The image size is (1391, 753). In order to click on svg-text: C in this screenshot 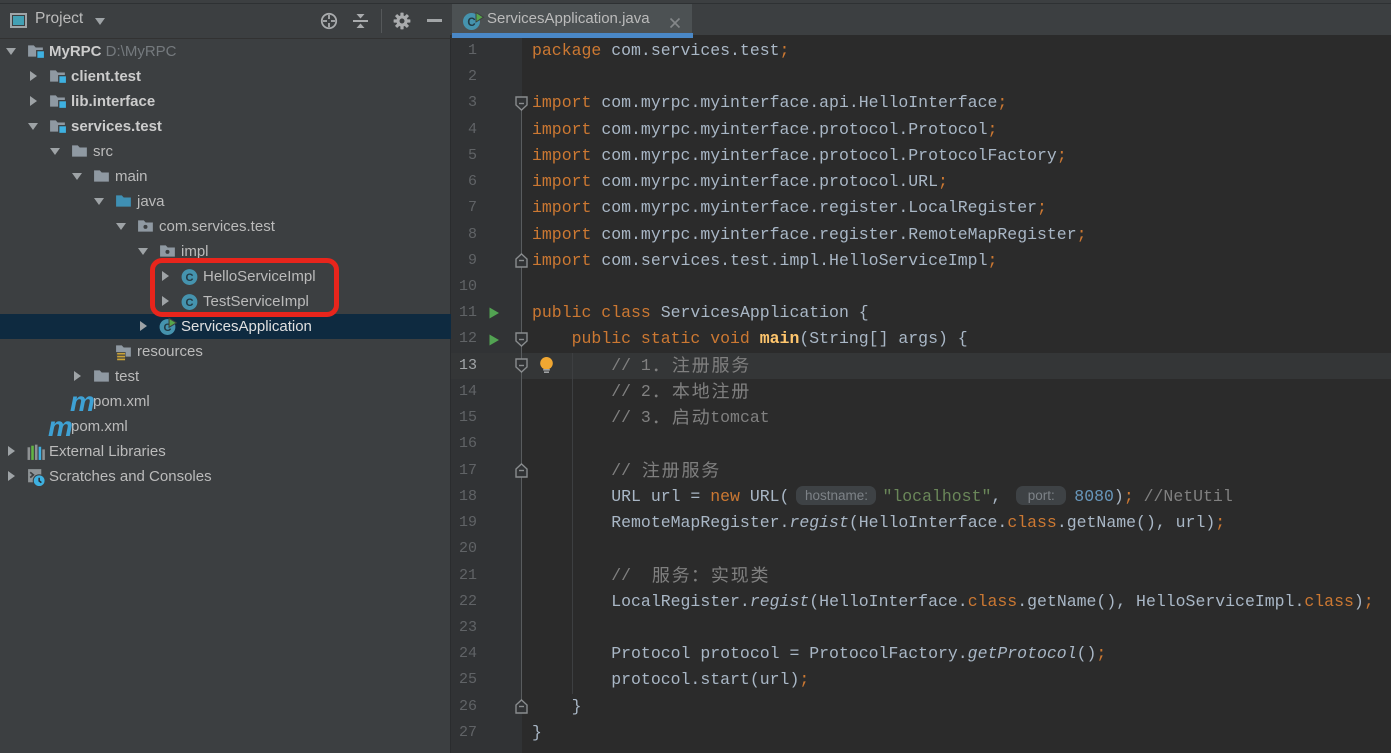, I will do `click(471, 23)`.